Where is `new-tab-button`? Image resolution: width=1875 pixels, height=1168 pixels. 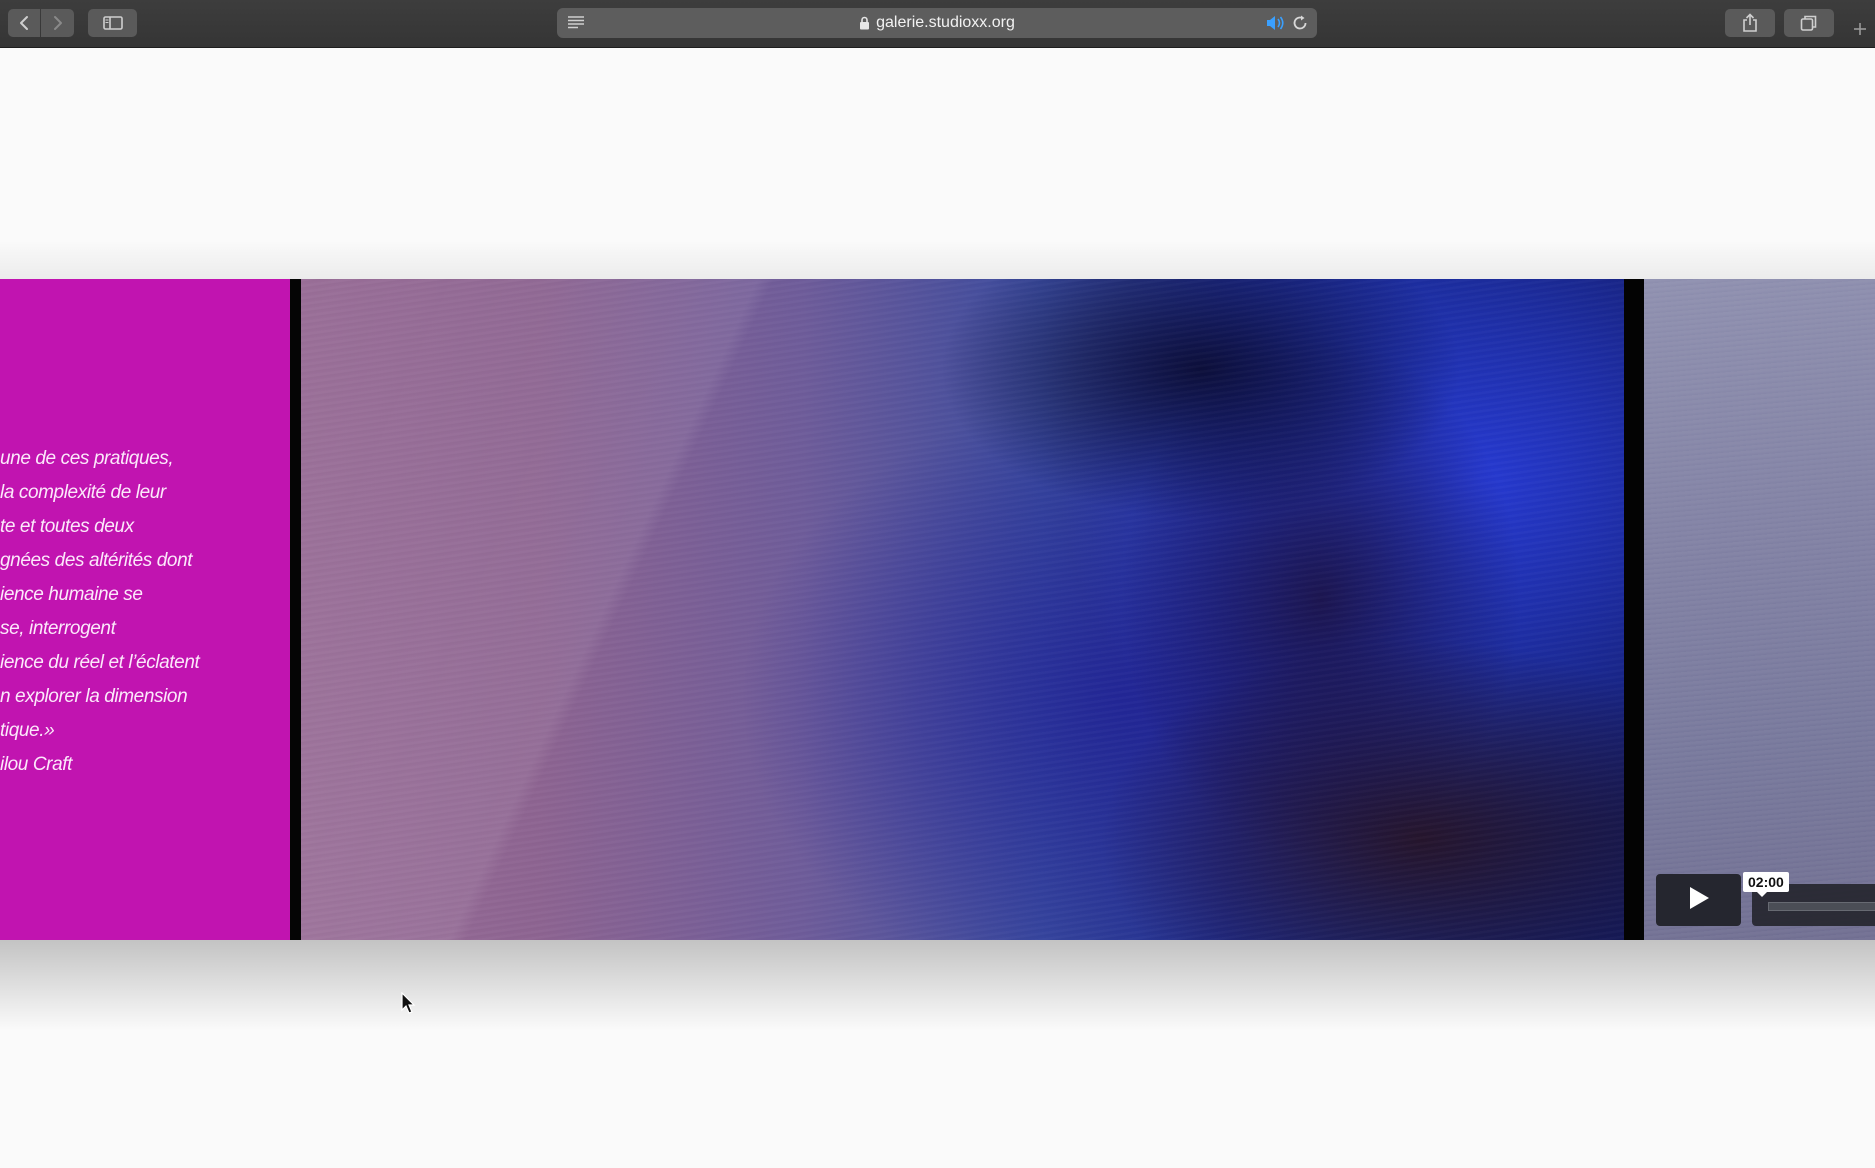 new-tab-button is located at coordinates (1860, 31).